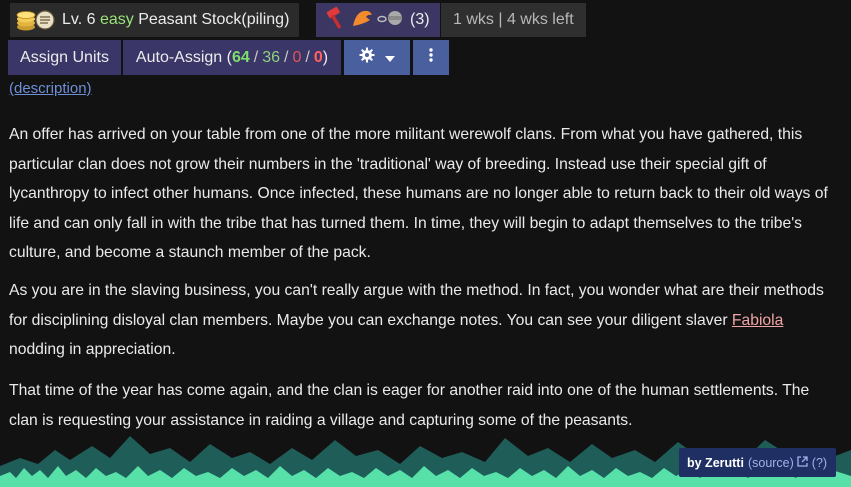 This screenshot has width=851, height=487. What do you see at coordinates (36, 20) in the screenshot?
I see `coins-icon` at bounding box center [36, 20].